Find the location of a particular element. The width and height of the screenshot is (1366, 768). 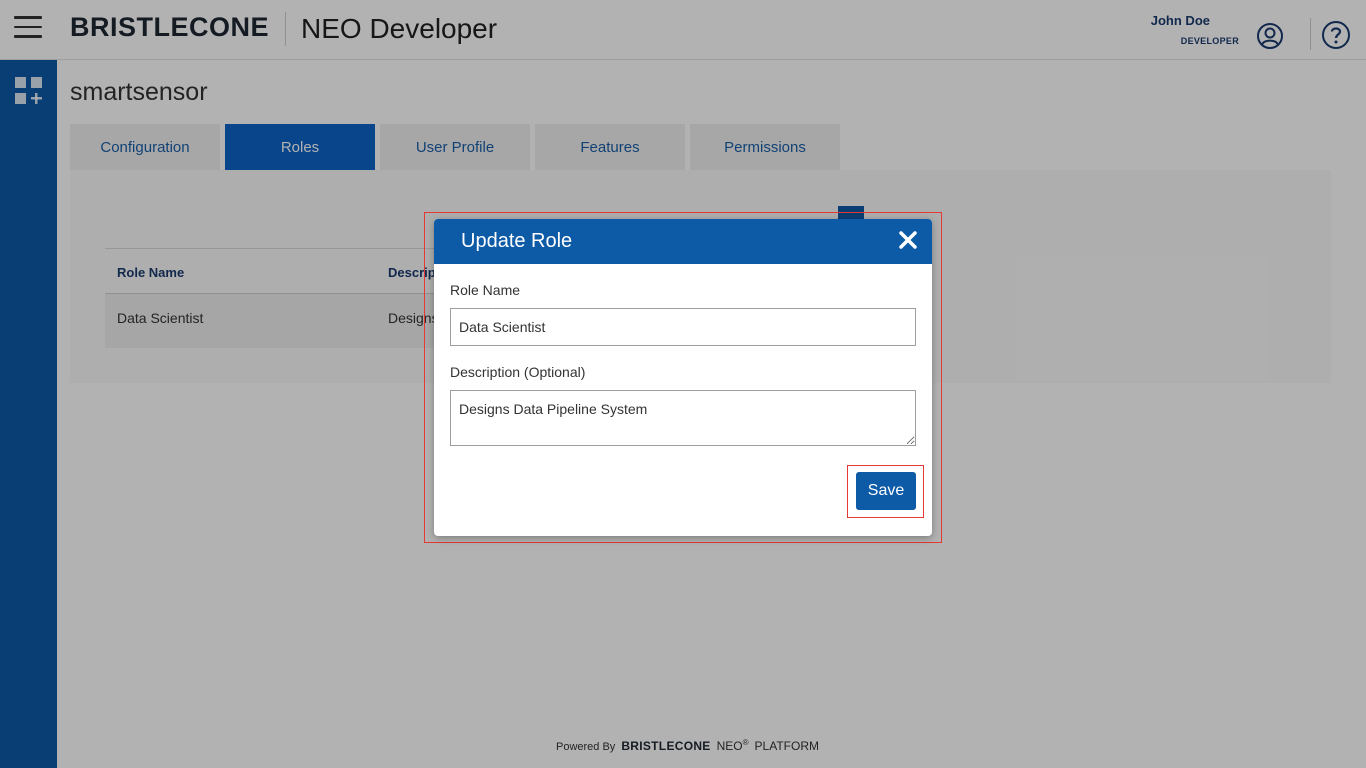

description-textarea: Designs Data Pipeline System is located at coordinates (683, 418).